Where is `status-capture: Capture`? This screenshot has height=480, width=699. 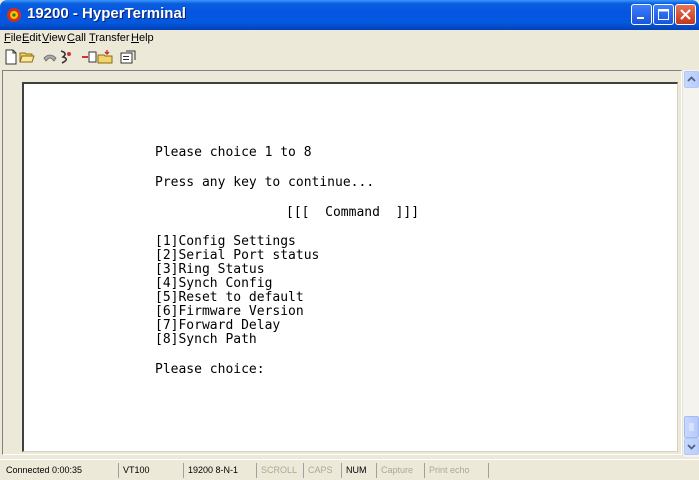
status-capture: Capture is located at coordinates (400, 470).